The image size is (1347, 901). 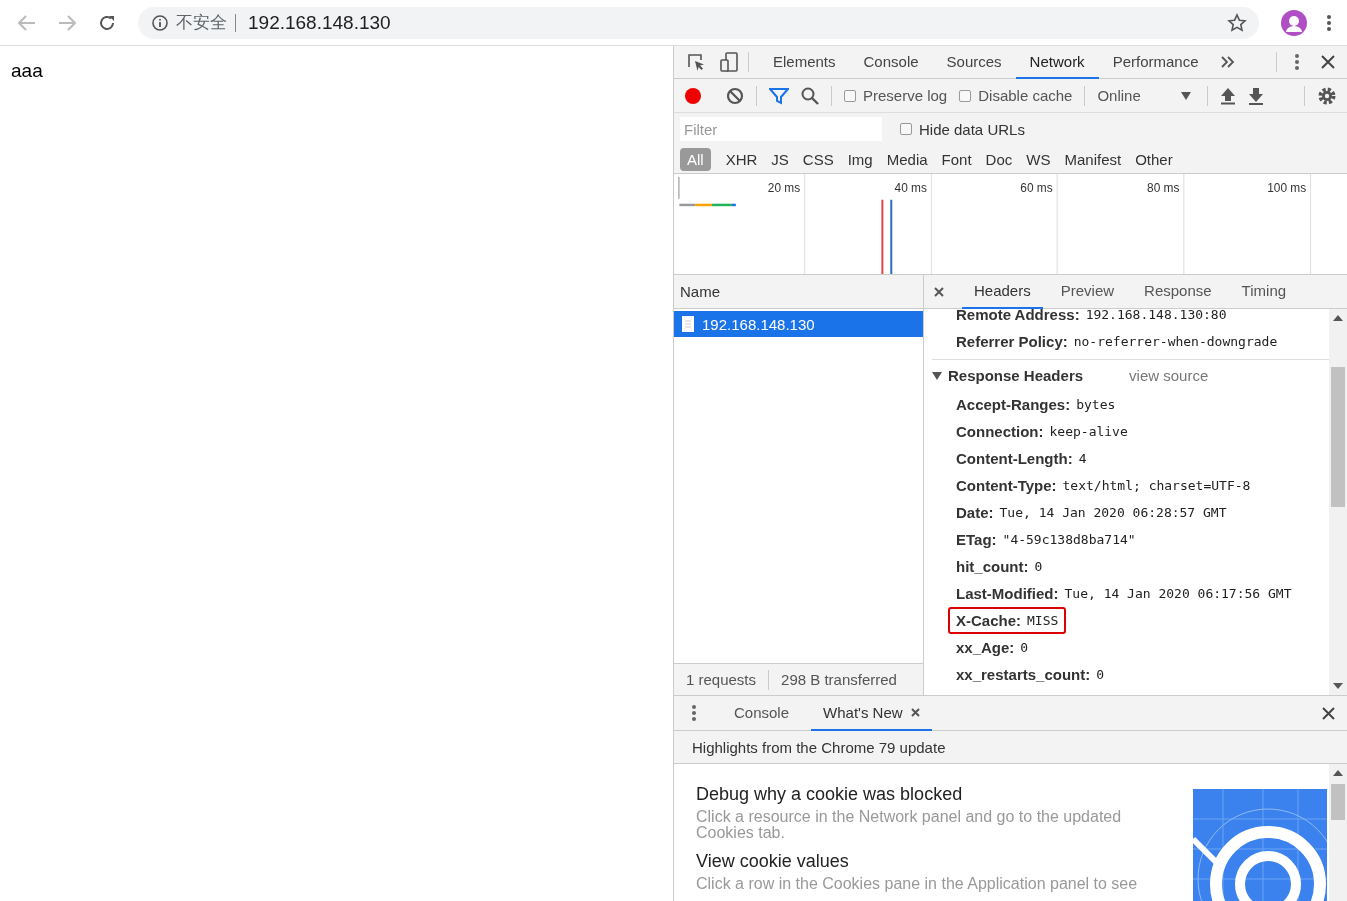 I want to click on download-icon, so click(x=1255, y=95).